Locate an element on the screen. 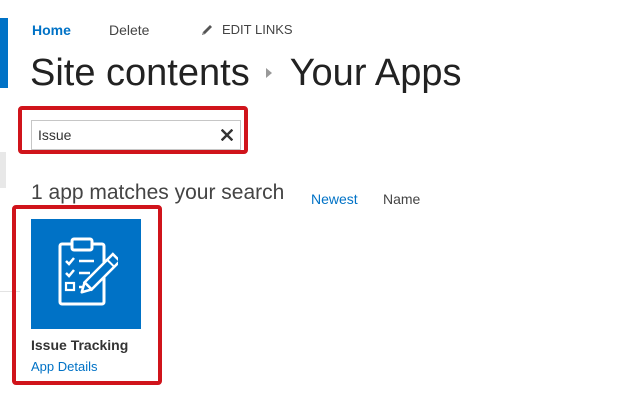 Image resolution: width=624 pixels, height=395 pixels. app-name: Issue Tracking is located at coordinates (79, 345).